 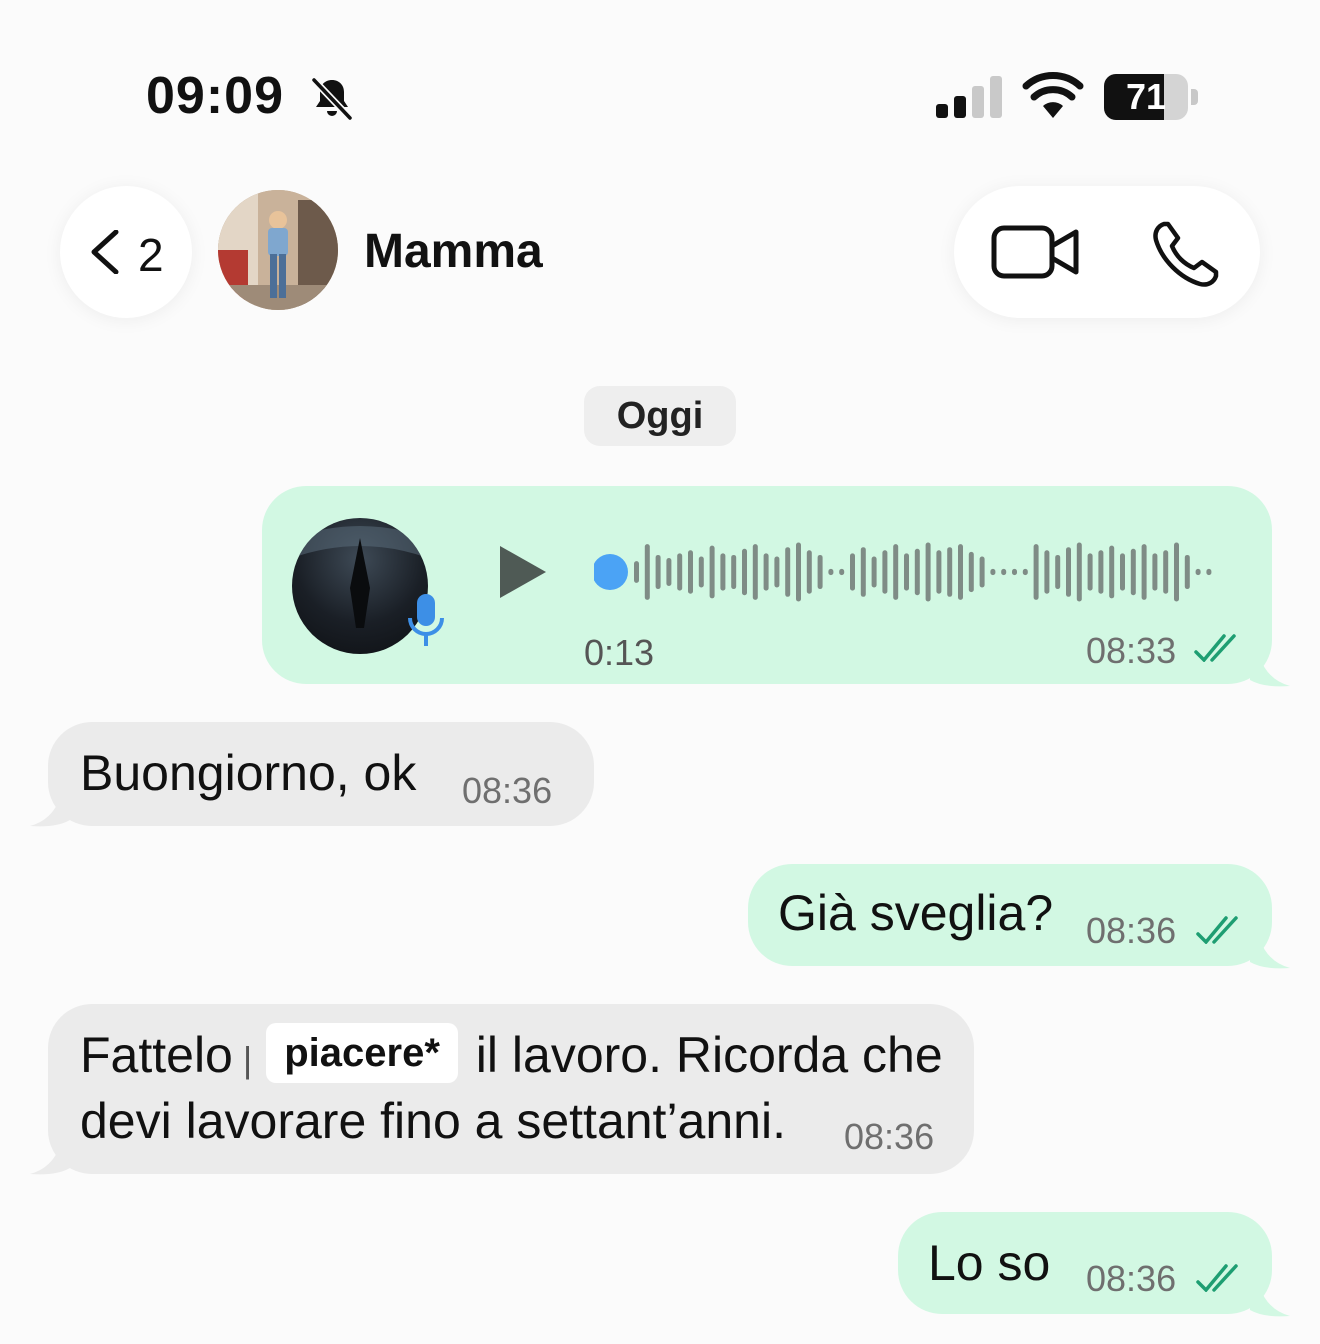 I want to click on play-icon, so click(x=523, y=572).